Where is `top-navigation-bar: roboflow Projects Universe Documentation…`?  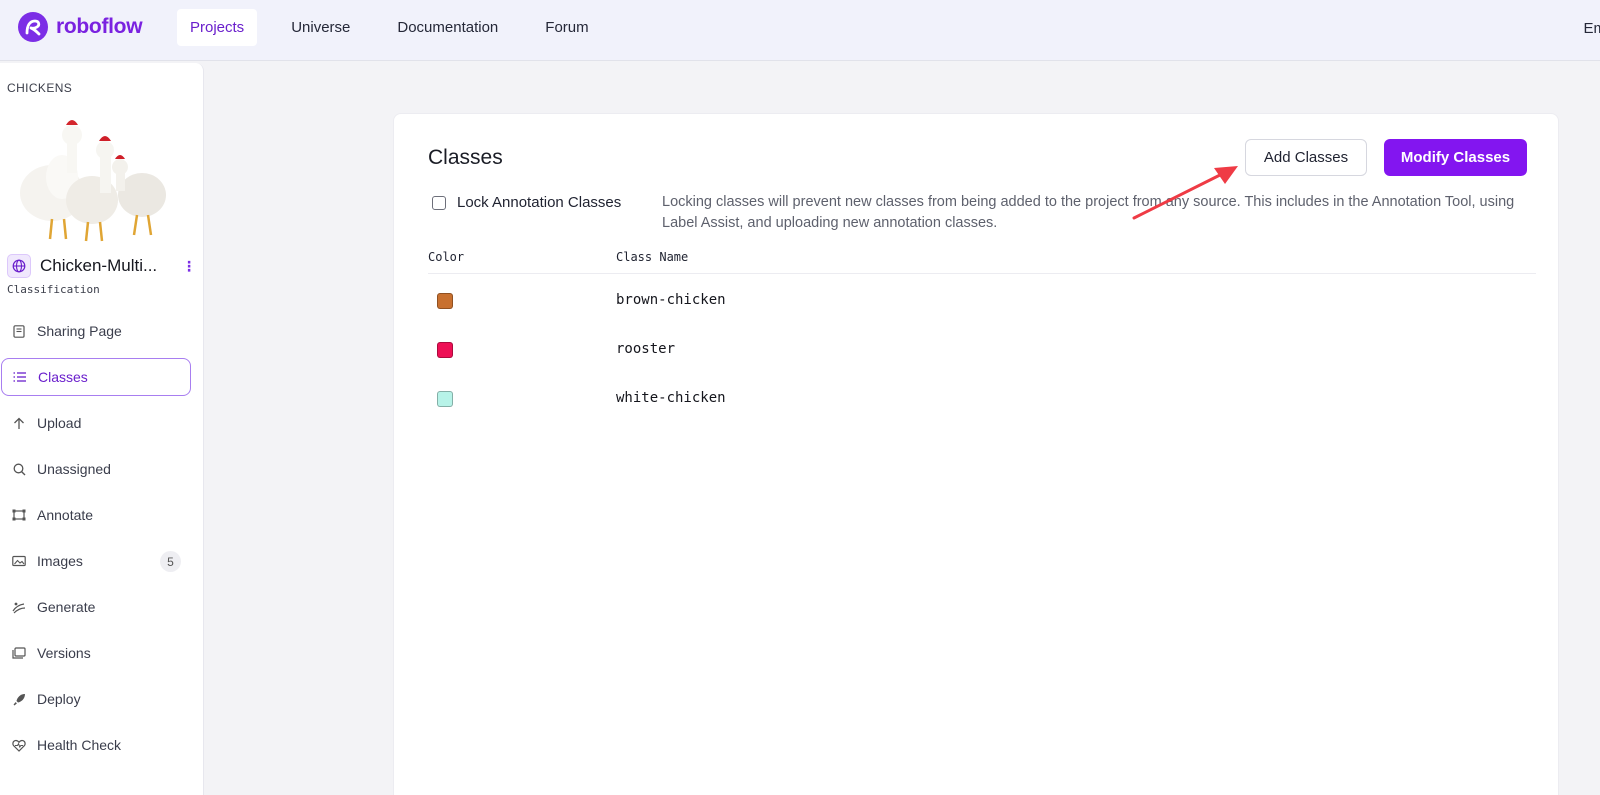
top-navigation-bar: roboflow Projects Universe Documentation… is located at coordinates (800, 30).